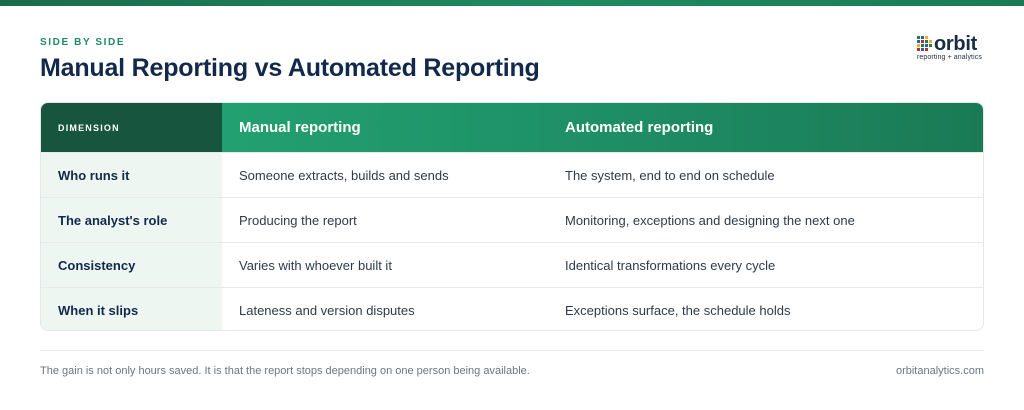 The width and height of the screenshot is (1024, 410). What do you see at coordinates (83, 42) in the screenshot?
I see `eyebrow-label: SIDE BY SIDE` at bounding box center [83, 42].